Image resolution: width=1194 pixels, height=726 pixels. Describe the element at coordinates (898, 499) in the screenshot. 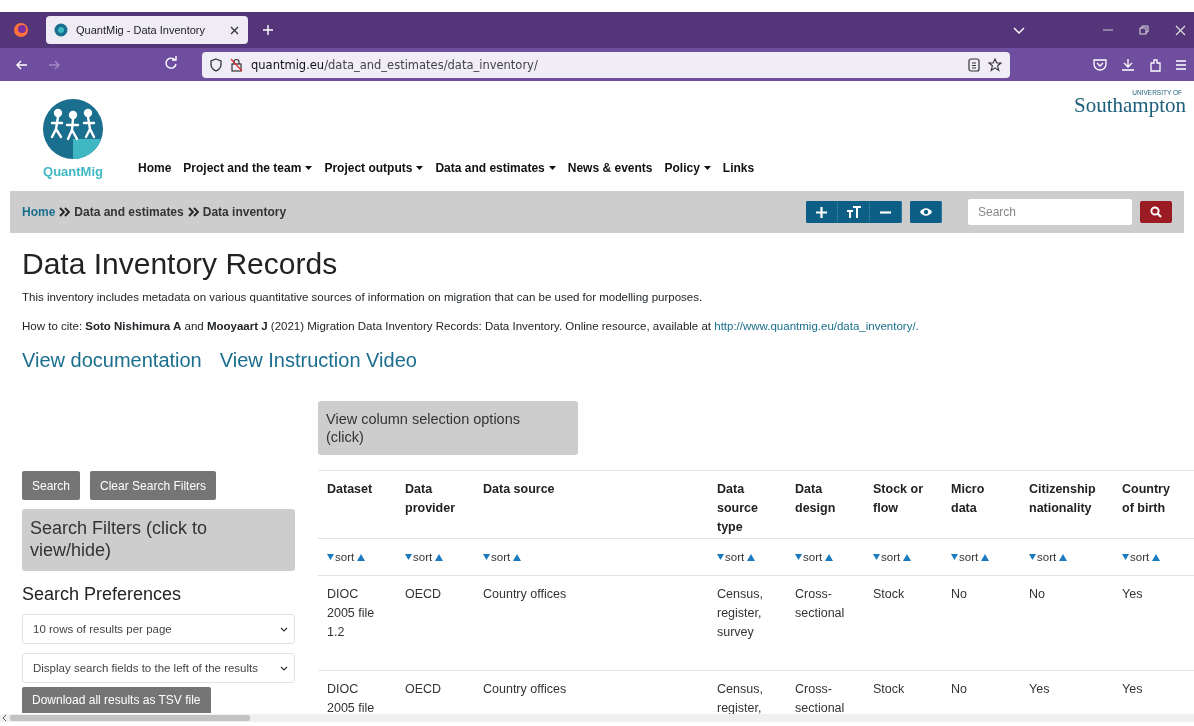

I see `column-header: Stock or flow` at that location.